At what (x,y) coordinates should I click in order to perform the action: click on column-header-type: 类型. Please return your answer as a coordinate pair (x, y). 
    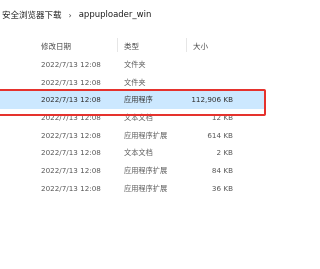
    Looking at the image, I should click on (131, 46).